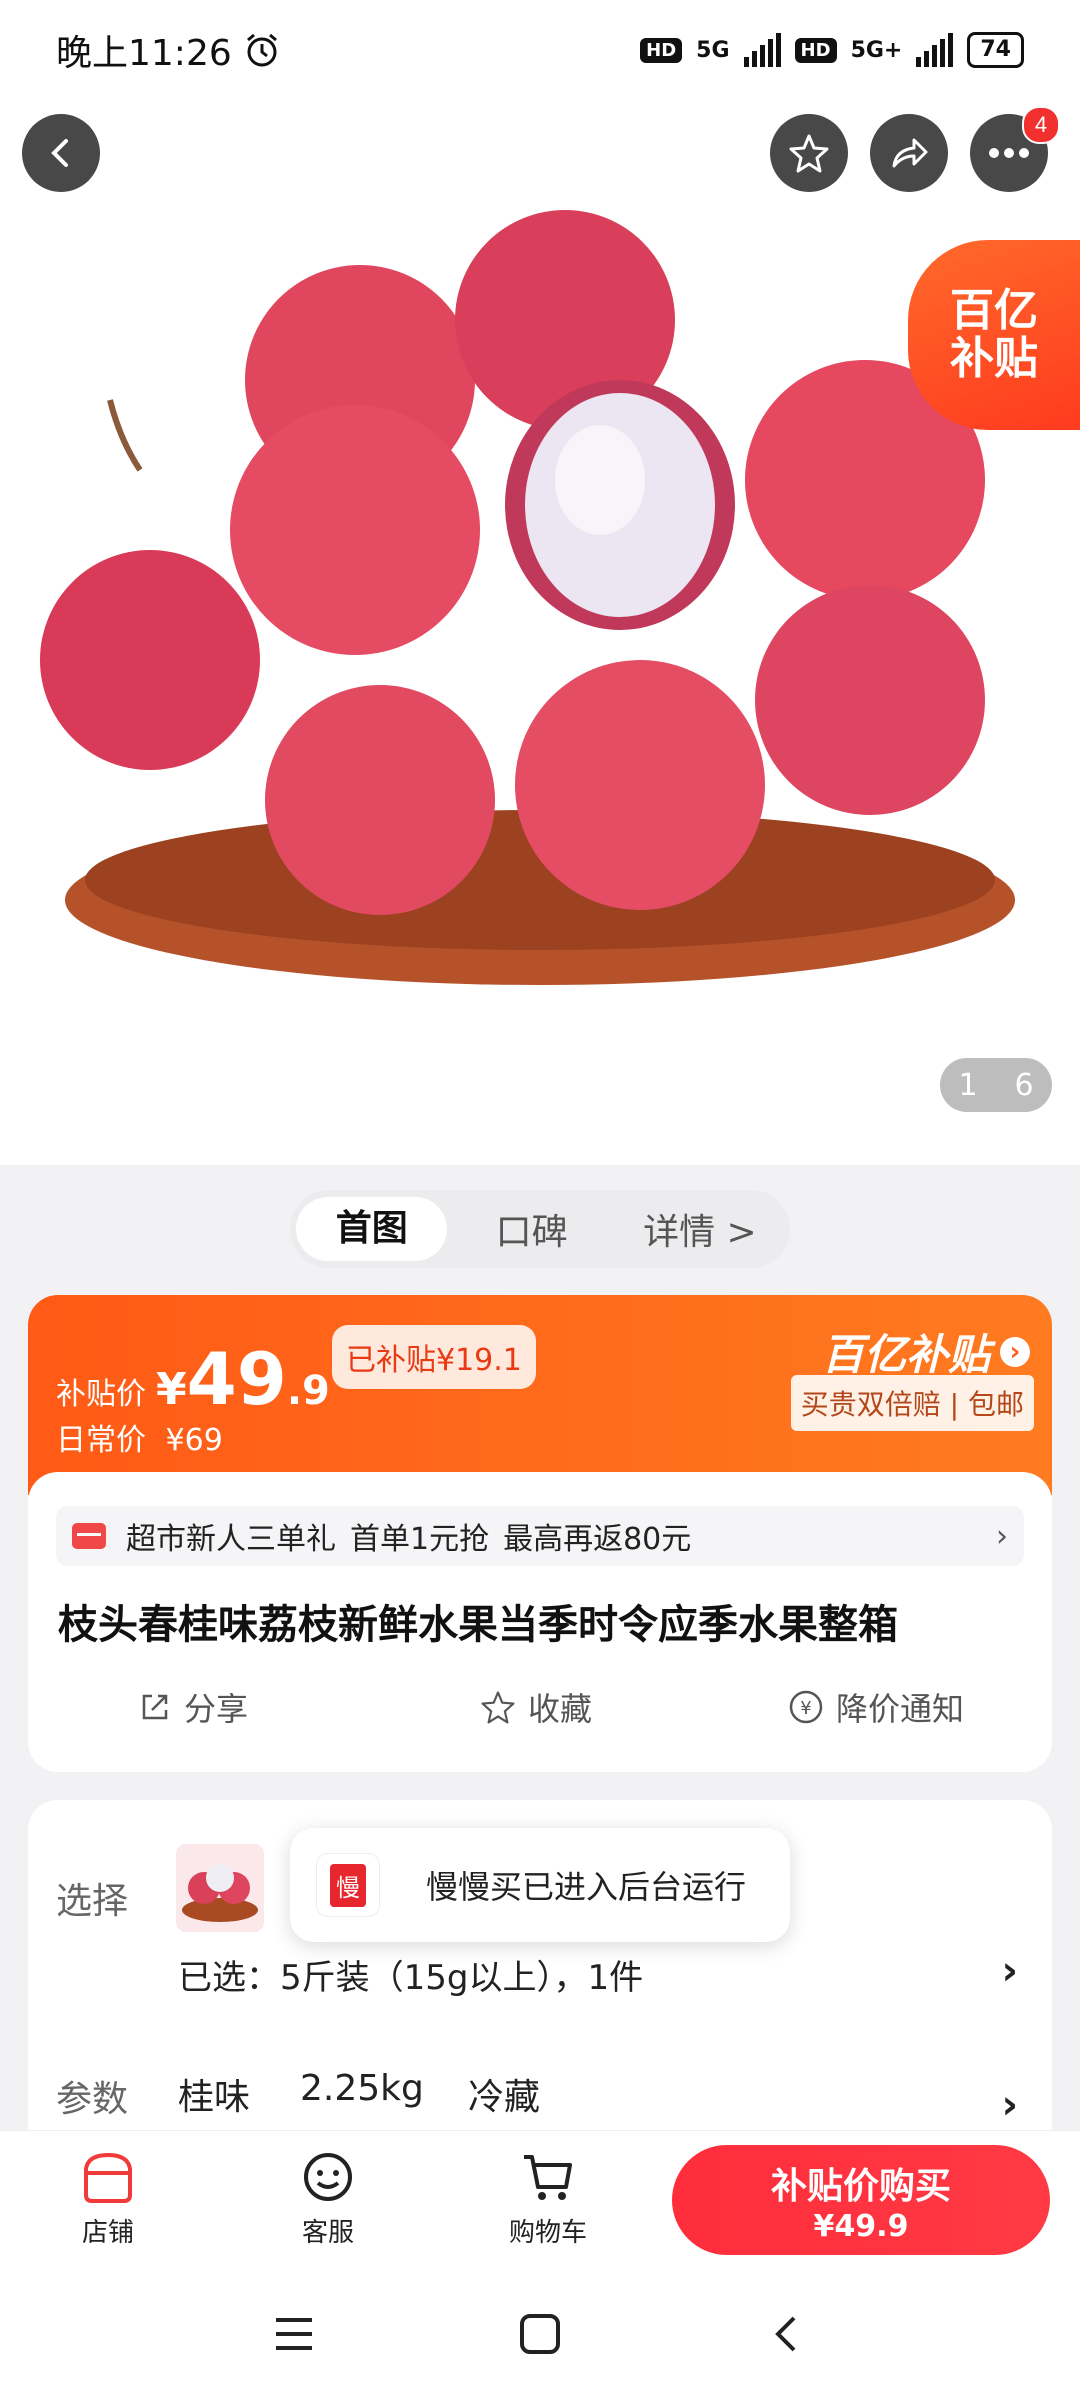  I want to click on daily-price-label: 日常价, so click(101, 1440).